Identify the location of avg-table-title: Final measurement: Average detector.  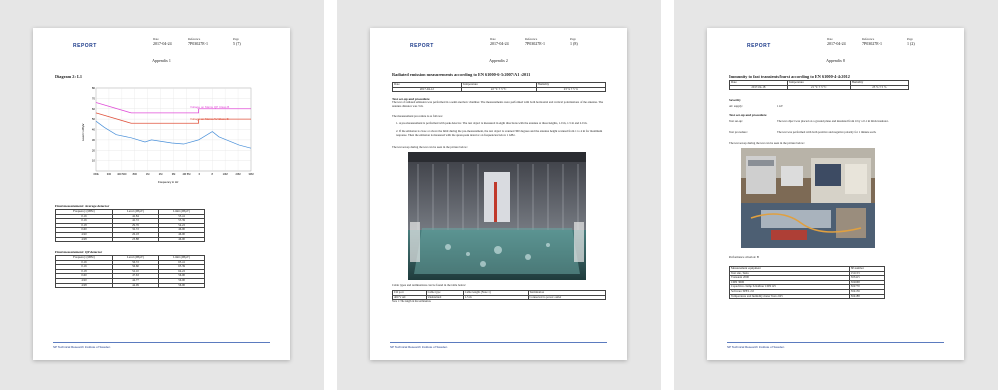
(82, 206).